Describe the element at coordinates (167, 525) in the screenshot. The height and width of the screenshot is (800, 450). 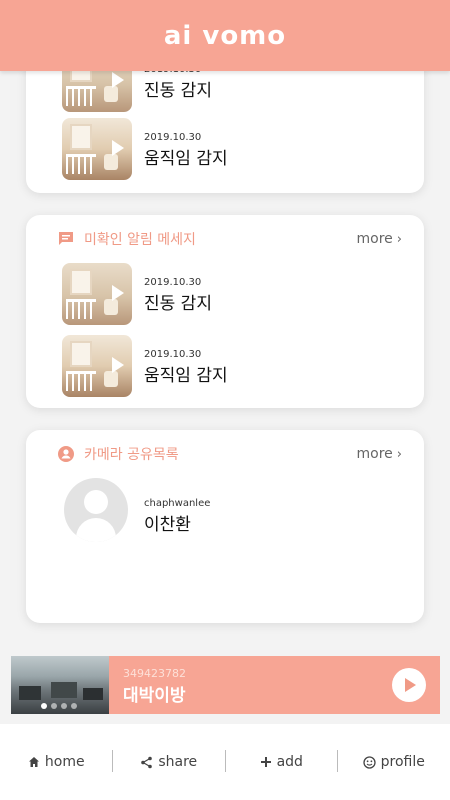
I see `shared-user-name: 이찬환` at that location.